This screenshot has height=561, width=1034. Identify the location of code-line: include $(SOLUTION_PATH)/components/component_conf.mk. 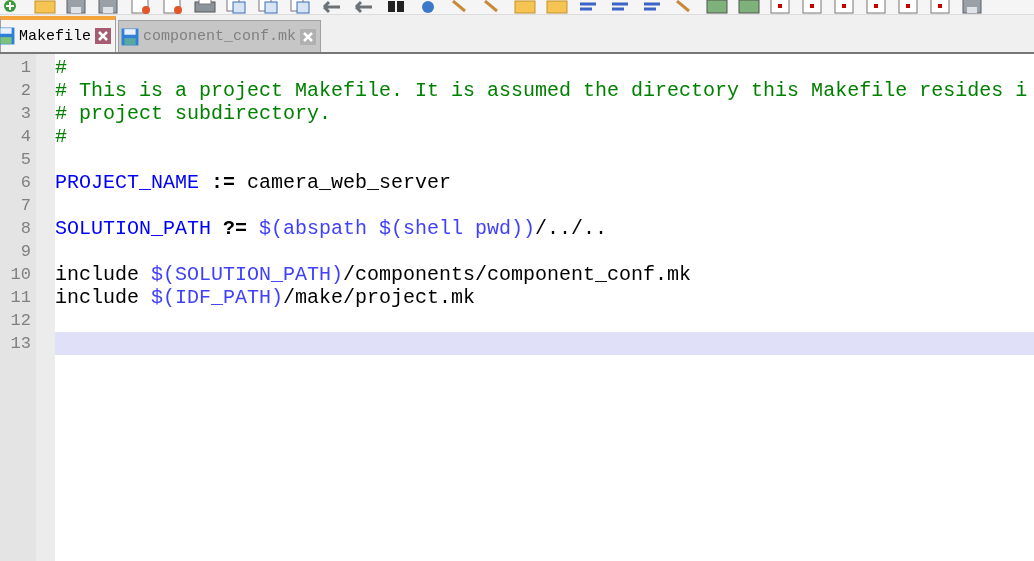
(373, 274).